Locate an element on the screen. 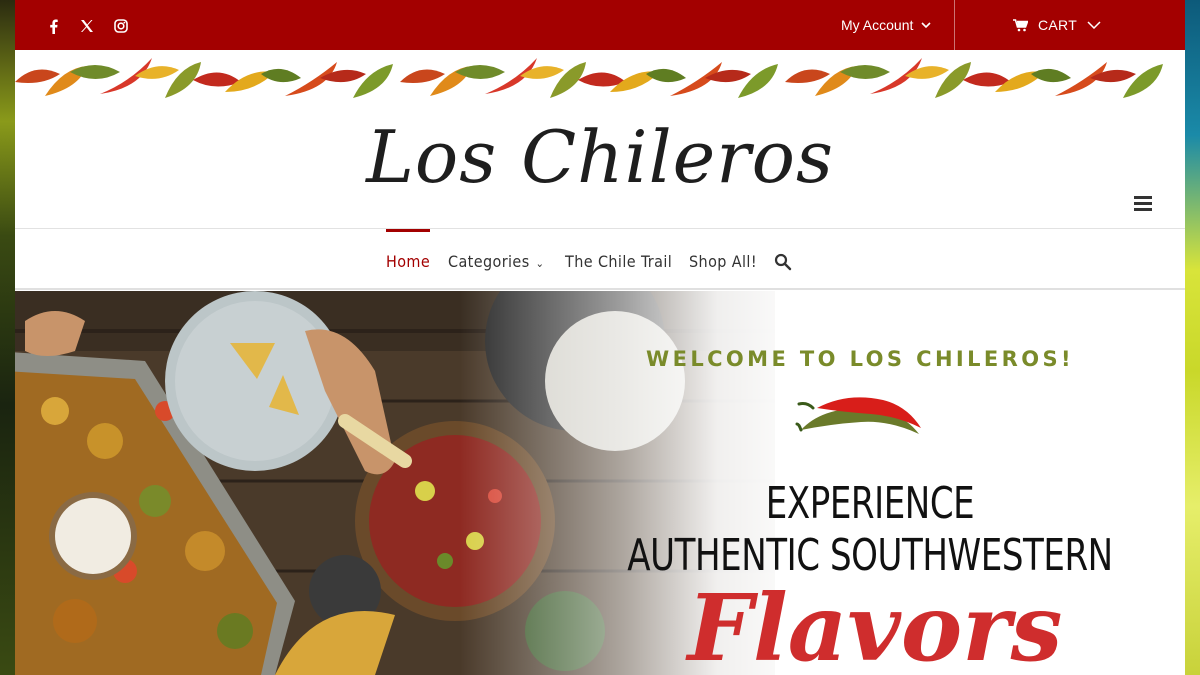 This screenshot has height=675, width=1200. cart-menu: CART is located at coordinates (1057, 25).